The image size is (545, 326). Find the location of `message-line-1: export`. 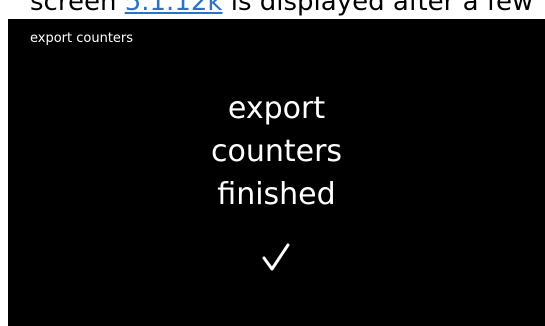

message-line-1: export is located at coordinates (276, 108).